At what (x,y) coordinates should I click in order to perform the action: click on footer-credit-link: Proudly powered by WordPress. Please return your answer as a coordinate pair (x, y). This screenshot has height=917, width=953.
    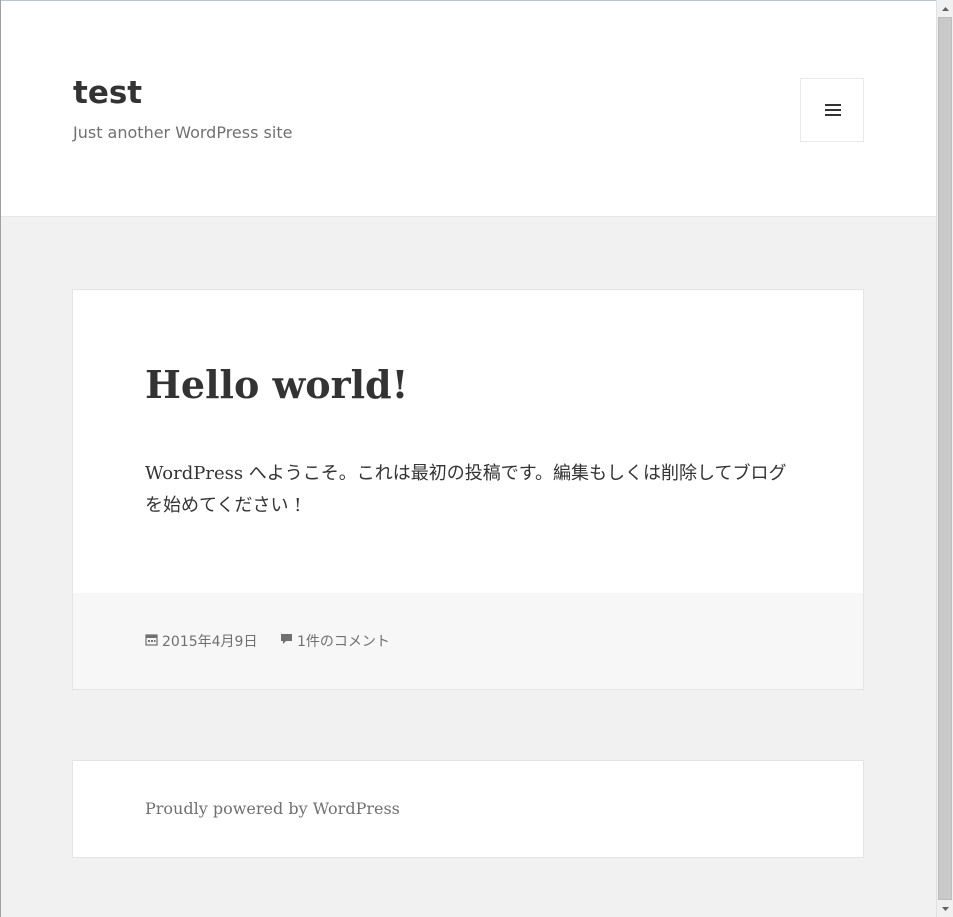
    Looking at the image, I should click on (272, 808).